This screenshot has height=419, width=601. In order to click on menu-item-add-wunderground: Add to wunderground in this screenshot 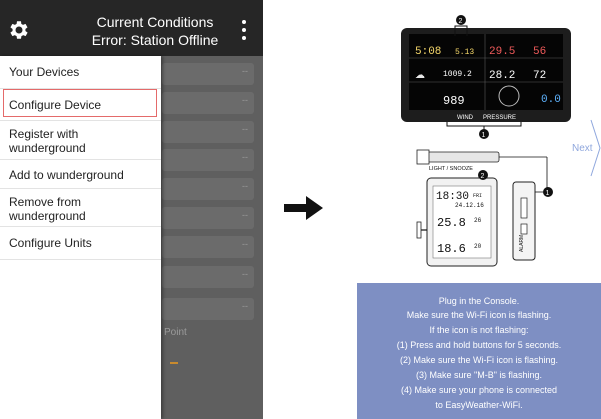, I will do `click(80, 175)`.